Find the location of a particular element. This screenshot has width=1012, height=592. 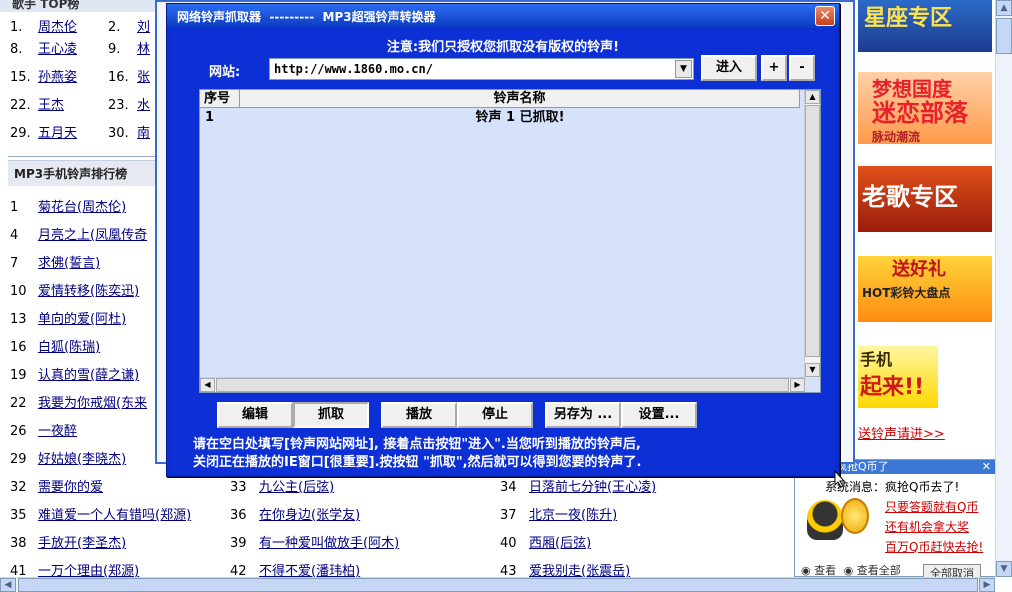

ringtone-row: 36 在你身边(张学友) is located at coordinates (295, 516).